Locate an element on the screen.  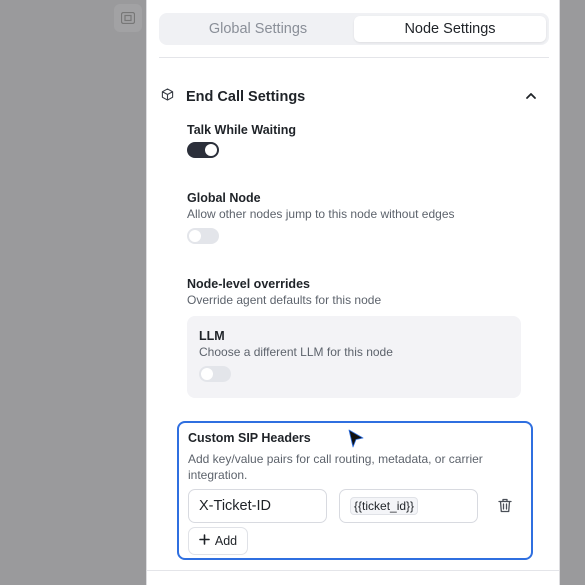
llm-description: Choose a different LLM for this node is located at coordinates (296, 352).